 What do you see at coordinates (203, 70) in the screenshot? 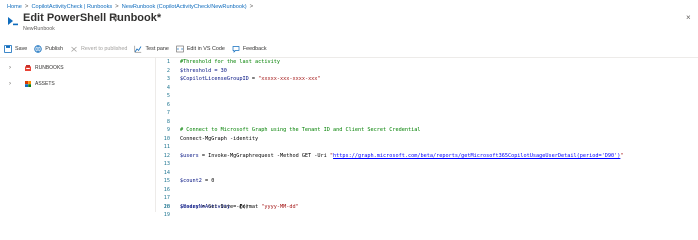
I see `code-text: $threshold = 30` at bounding box center [203, 70].